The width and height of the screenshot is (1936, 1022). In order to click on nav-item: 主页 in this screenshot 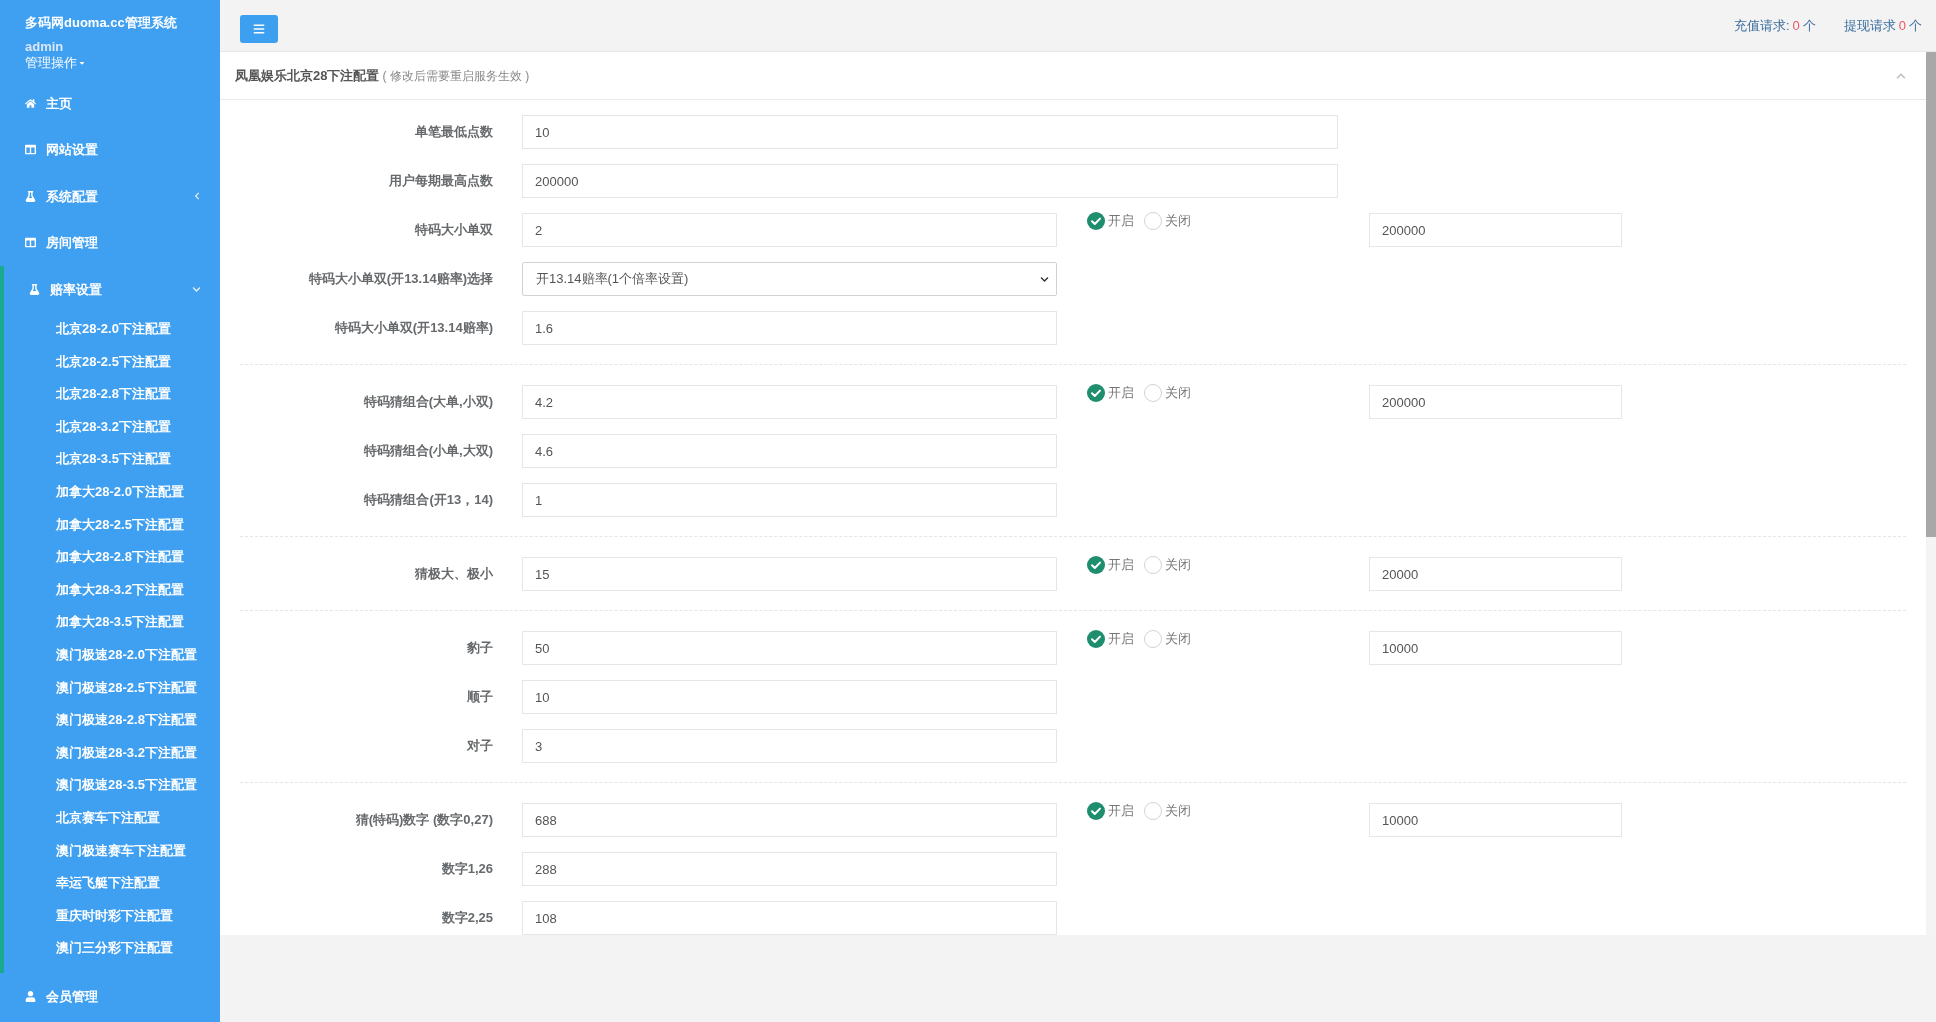, I will do `click(110, 103)`.